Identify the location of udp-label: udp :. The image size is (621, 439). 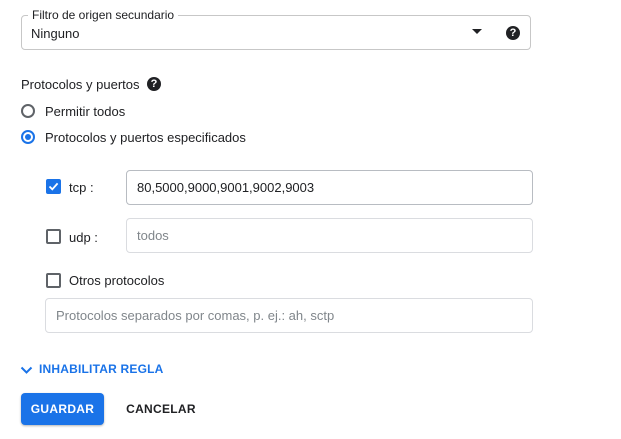
(83, 237).